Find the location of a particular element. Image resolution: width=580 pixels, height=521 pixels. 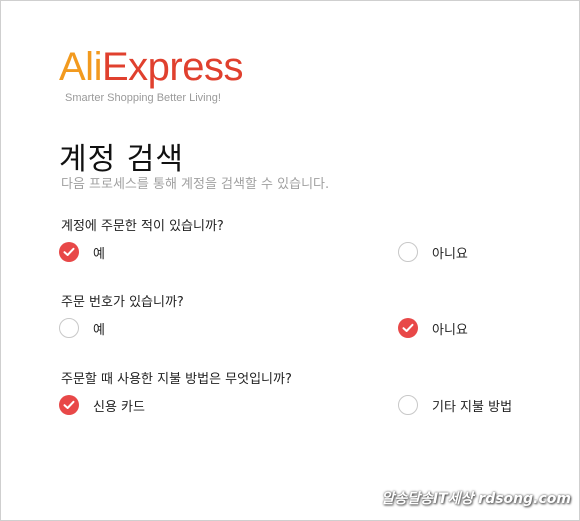

radio-option-ordered-yes: 예 is located at coordinates (82, 252).